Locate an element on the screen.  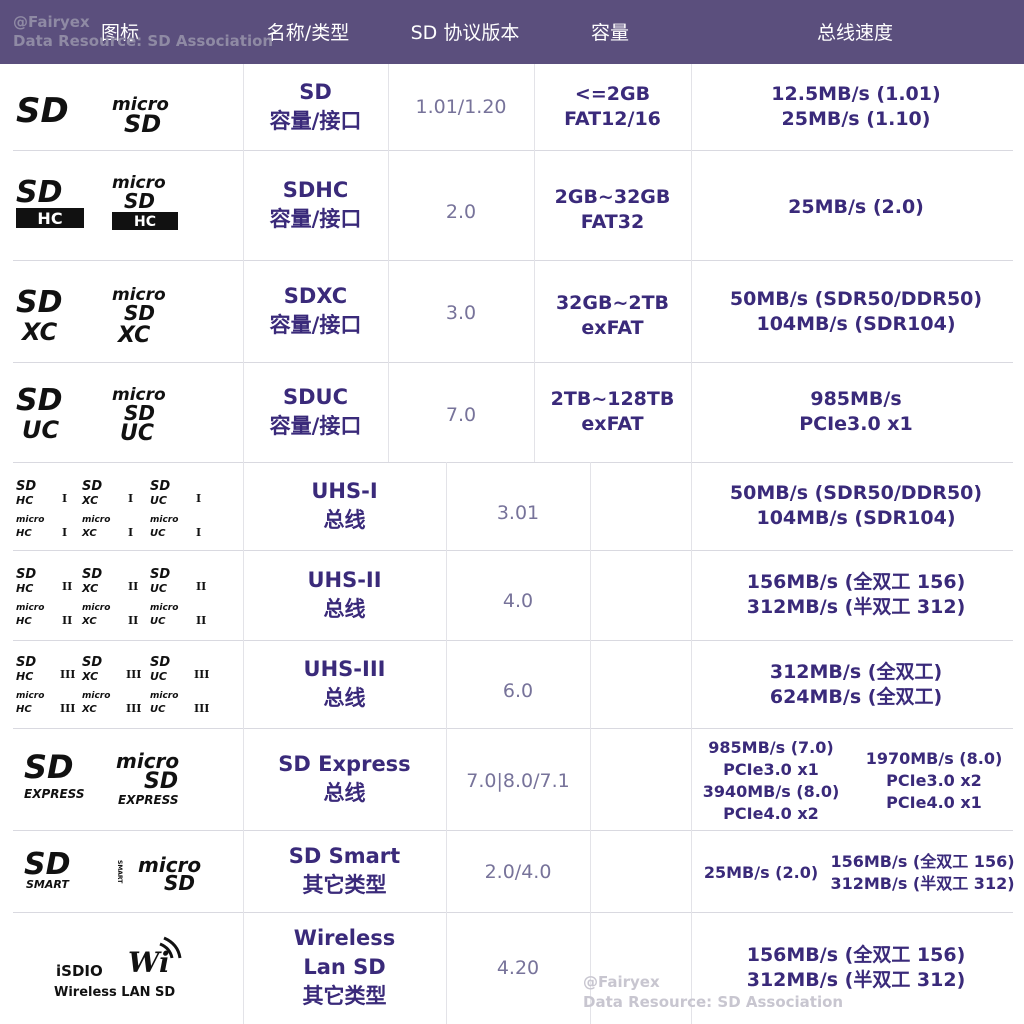
speed-text: PCIe4.0 x2 is located at coordinates (771, 813).